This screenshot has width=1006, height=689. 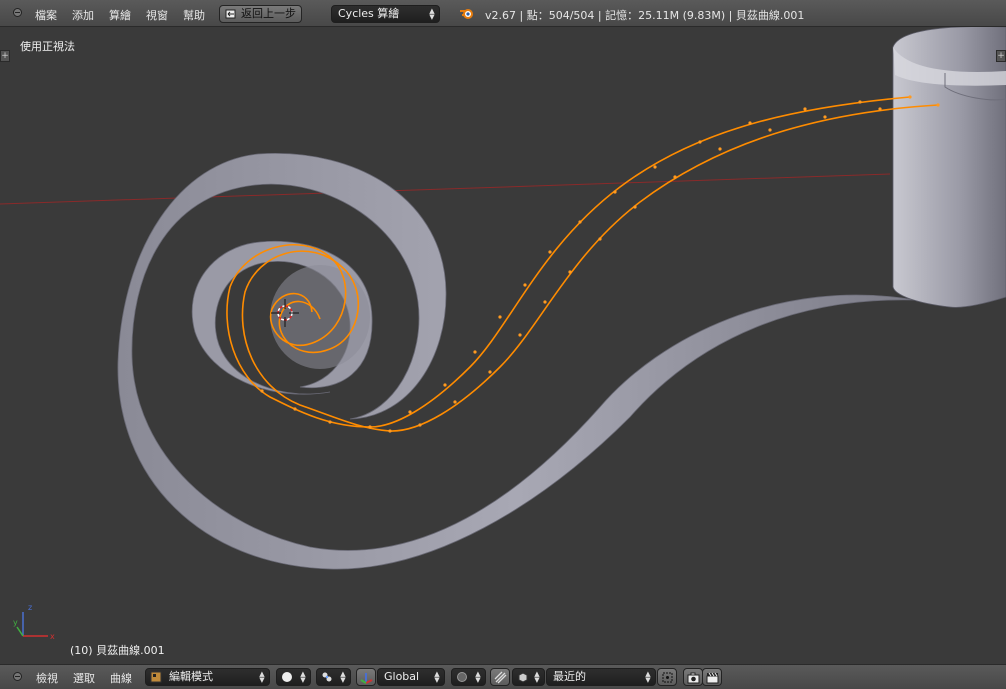 I want to click on manipulator-icon, so click(x=366, y=678).